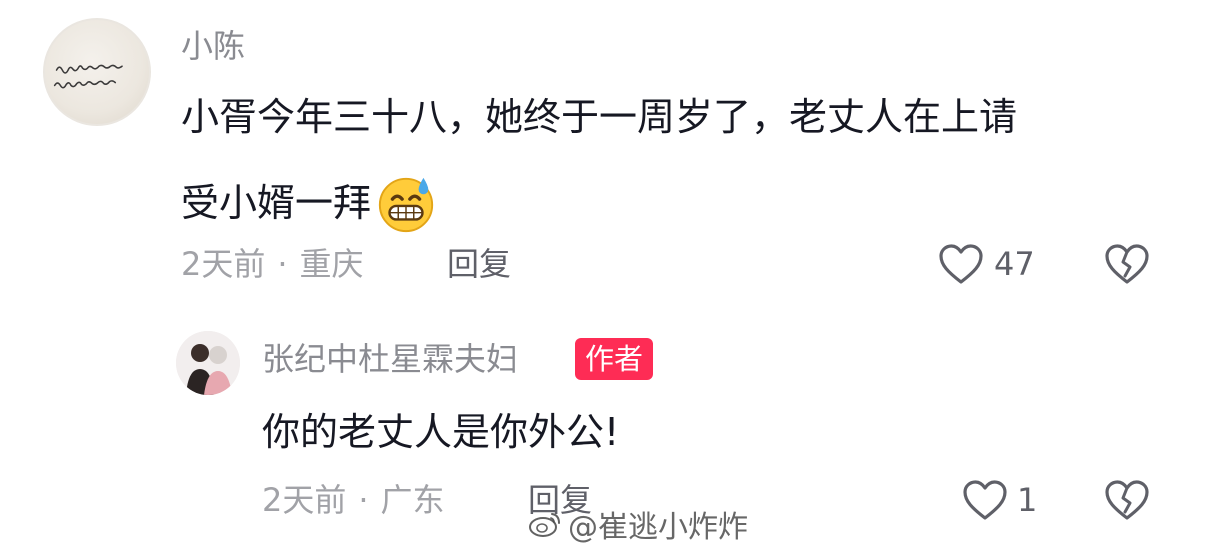 Image resolution: width=1206 pixels, height=550 pixels. What do you see at coordinates (479, 264) in the screenshot?
I see `reply-button: 回复` at bounding box center [479, 264].